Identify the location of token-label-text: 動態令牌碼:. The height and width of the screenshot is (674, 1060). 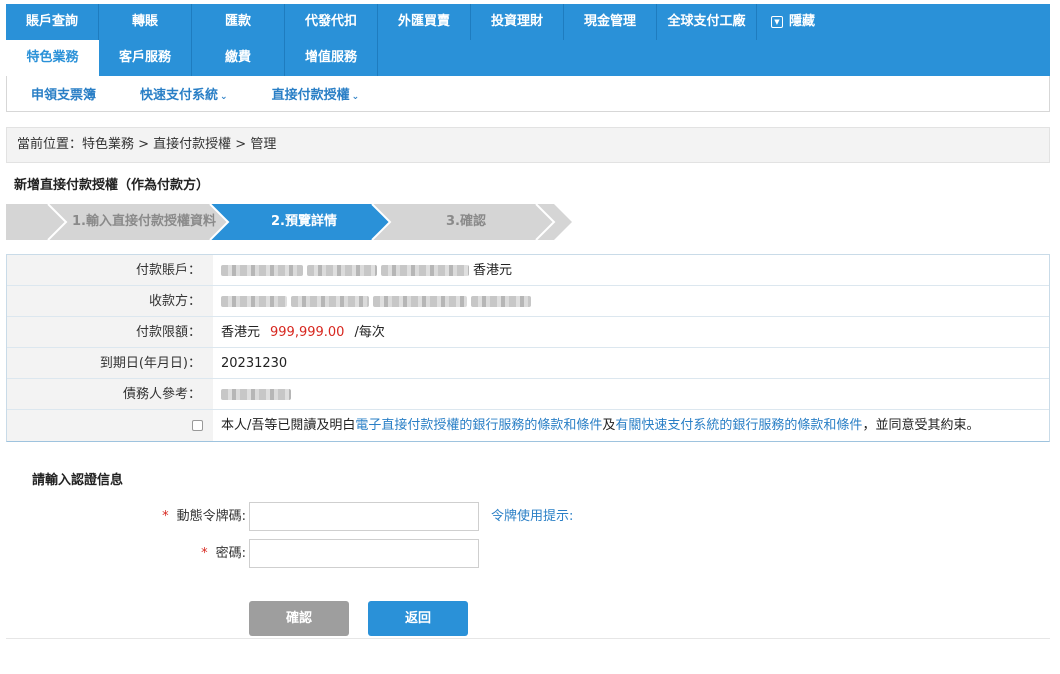
(211, 516).